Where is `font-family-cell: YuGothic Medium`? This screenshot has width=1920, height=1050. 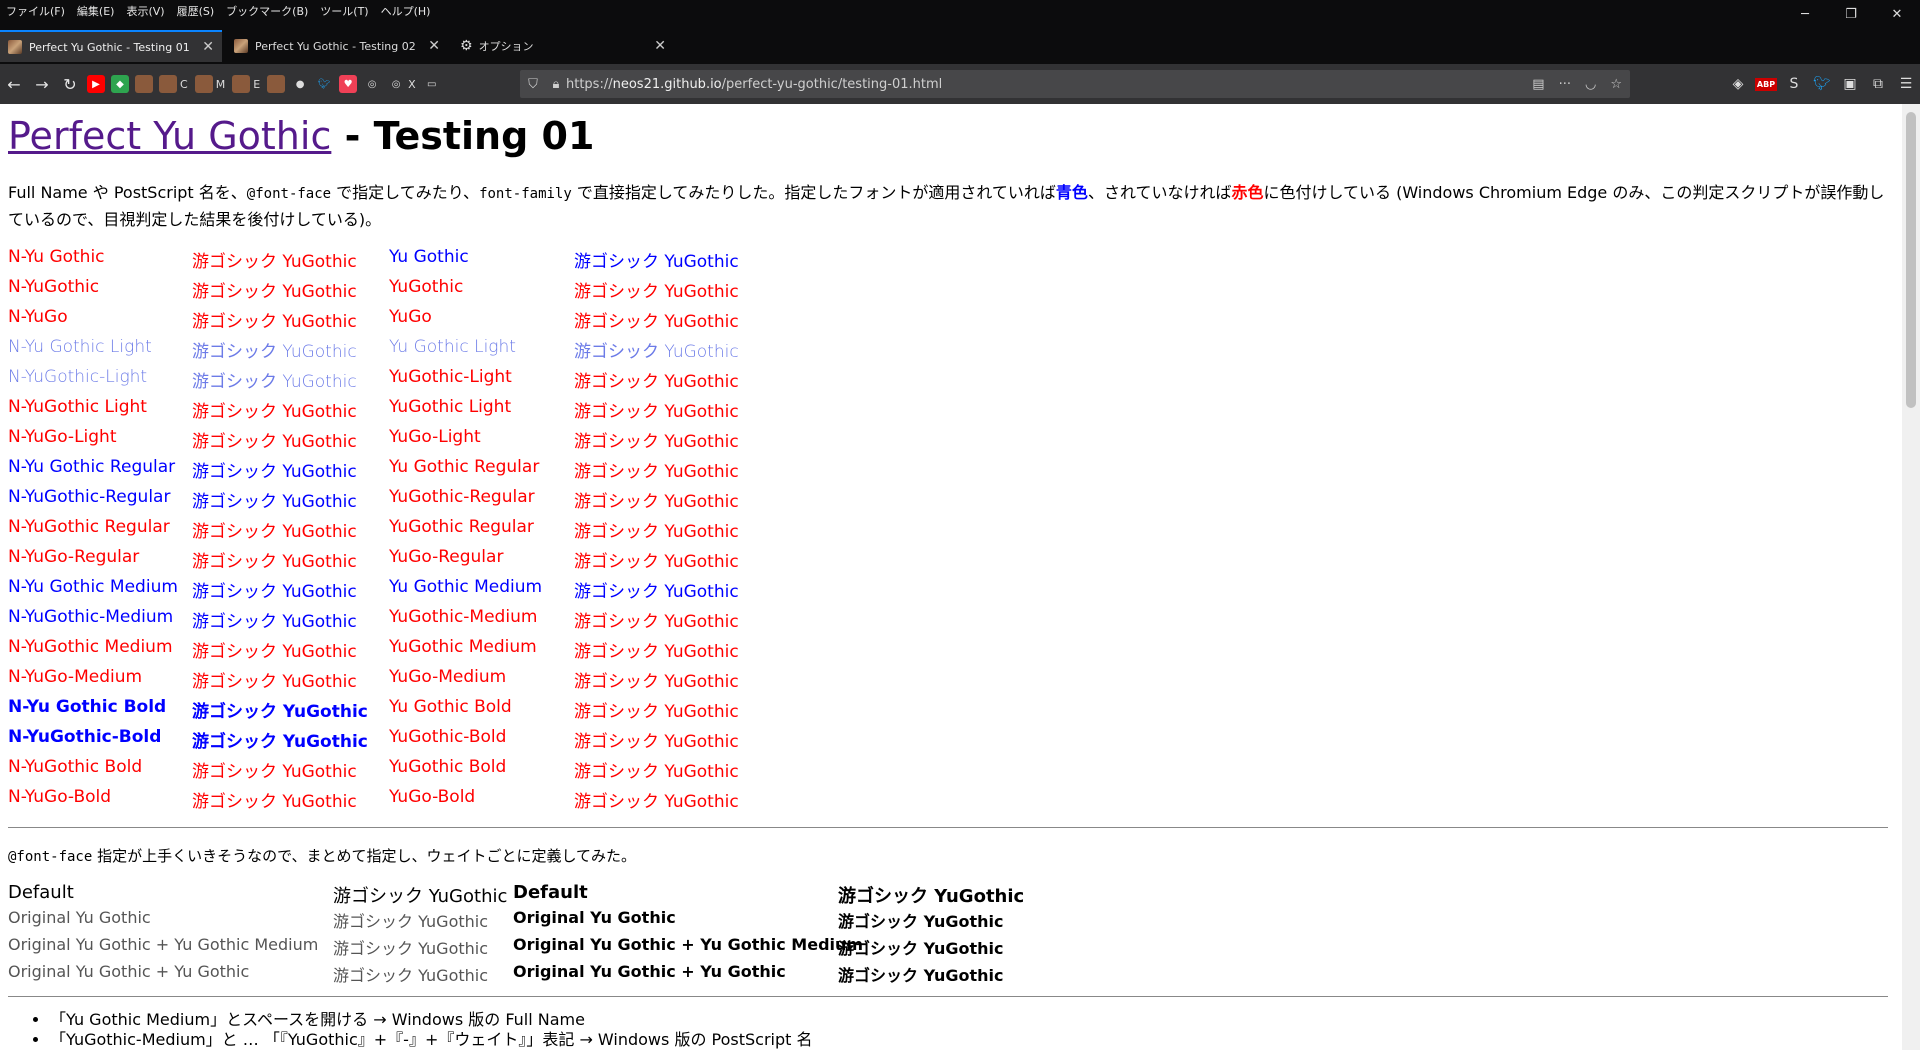
font-family-cell: YuGothic Medium is located at coordinates (463, 647).